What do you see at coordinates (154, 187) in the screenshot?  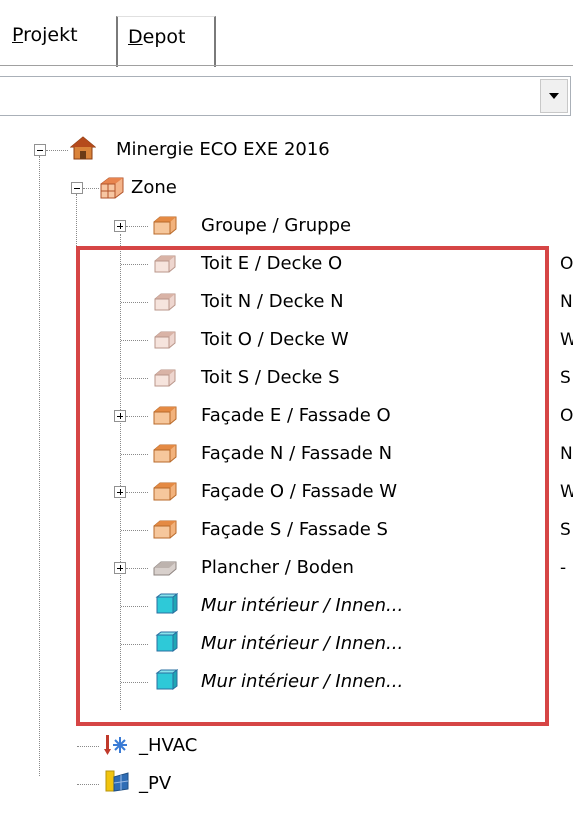 I see `tree-node-label: Zone` at bounding box center [154, 187].